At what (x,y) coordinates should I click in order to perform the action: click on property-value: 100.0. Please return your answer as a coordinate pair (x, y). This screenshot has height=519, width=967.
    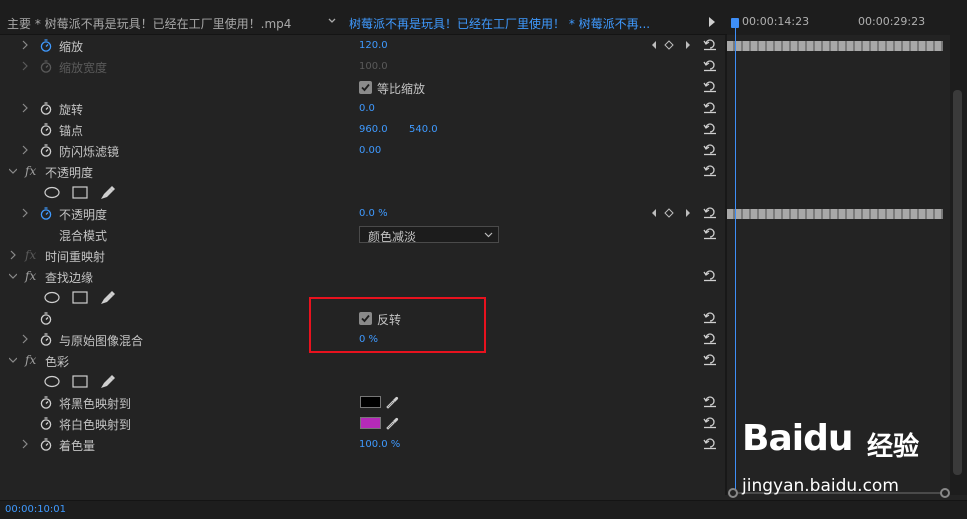
    Looking at the image, I should click on (373, 66).